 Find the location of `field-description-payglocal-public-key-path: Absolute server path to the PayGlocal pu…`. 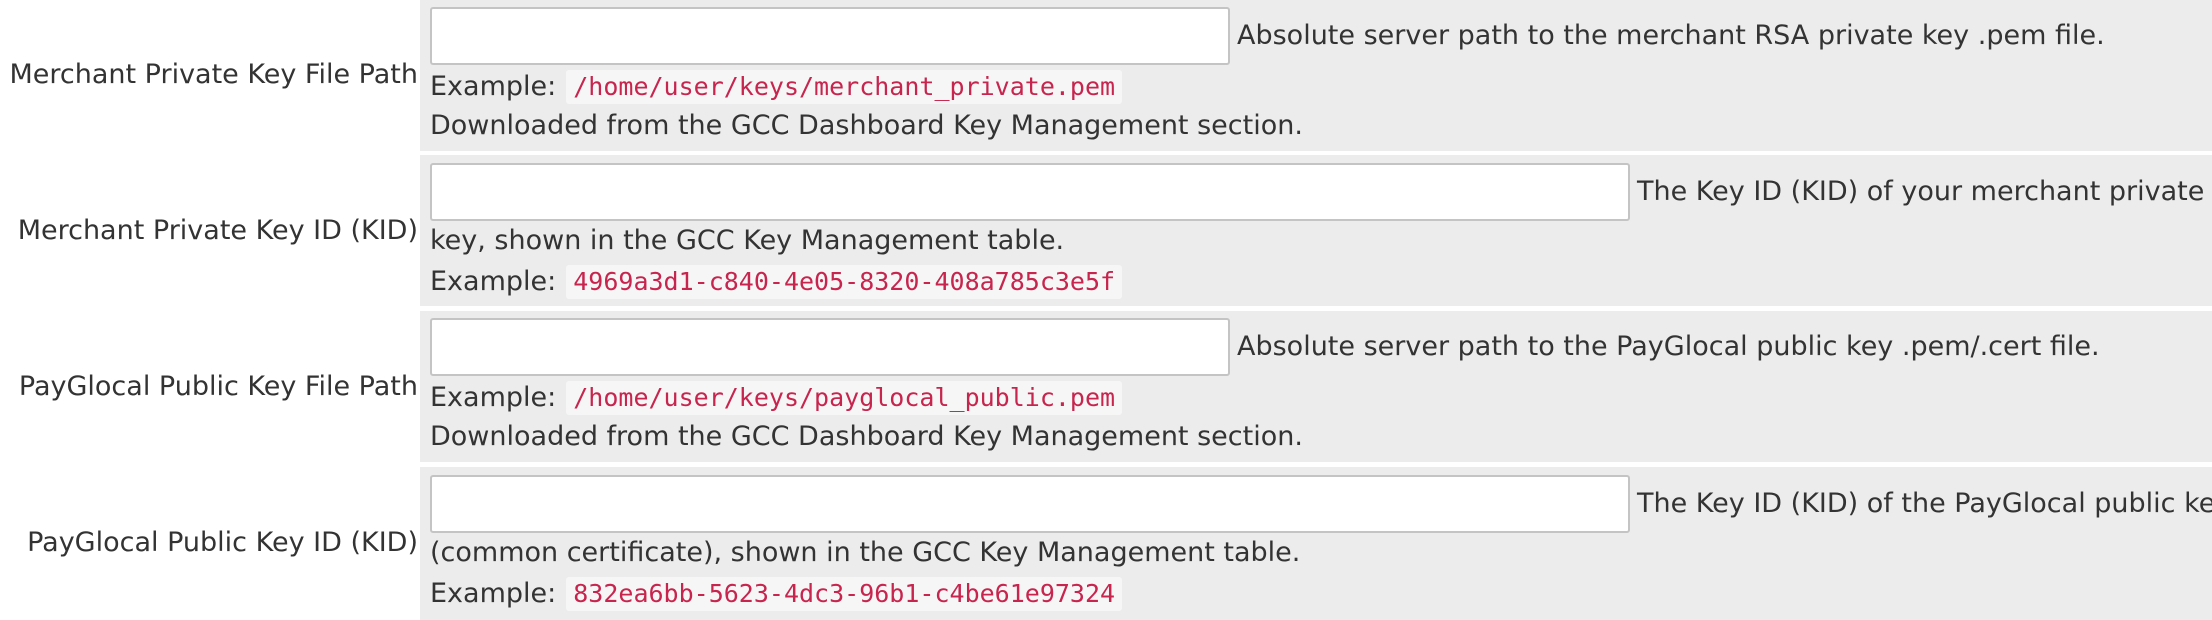

field-description-payglocal-public-key-path: Absolute server path to the PayGlocal pu… is located at coordinates (1668, 346).